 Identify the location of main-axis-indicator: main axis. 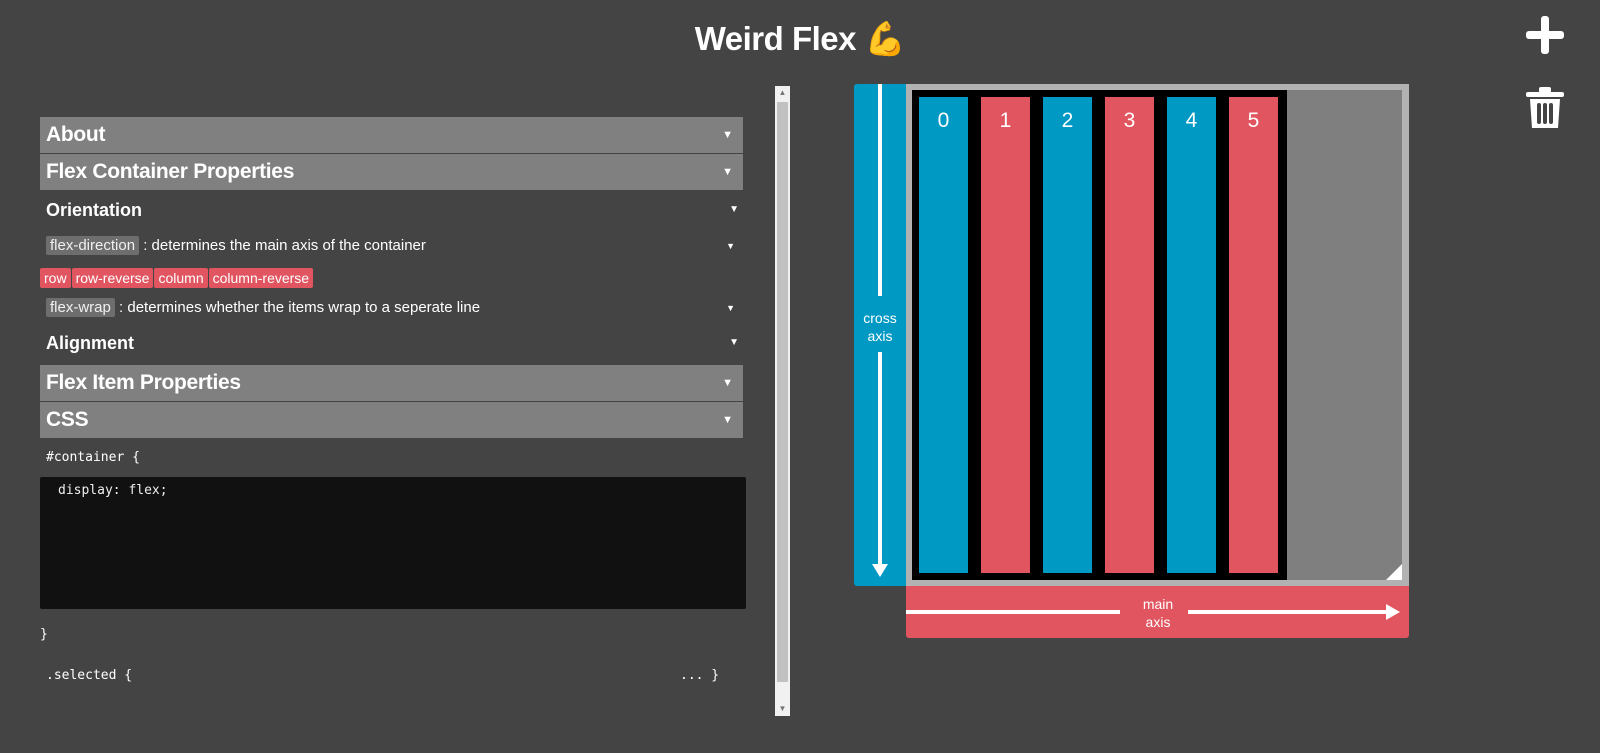
(1157, 612).